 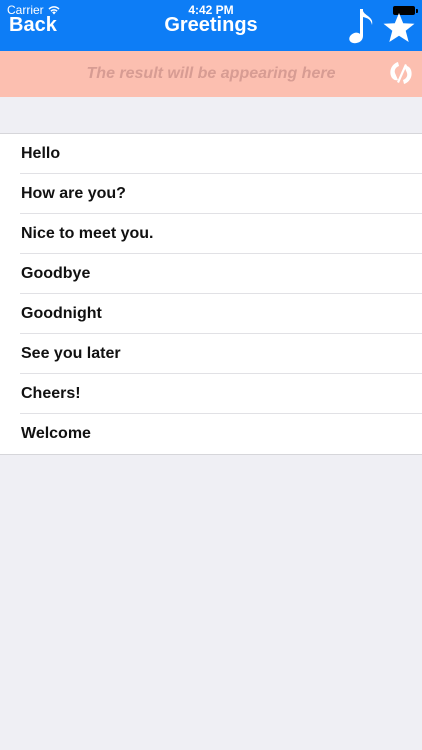 I want to click on translate-icon, so click(x=401, y=73).